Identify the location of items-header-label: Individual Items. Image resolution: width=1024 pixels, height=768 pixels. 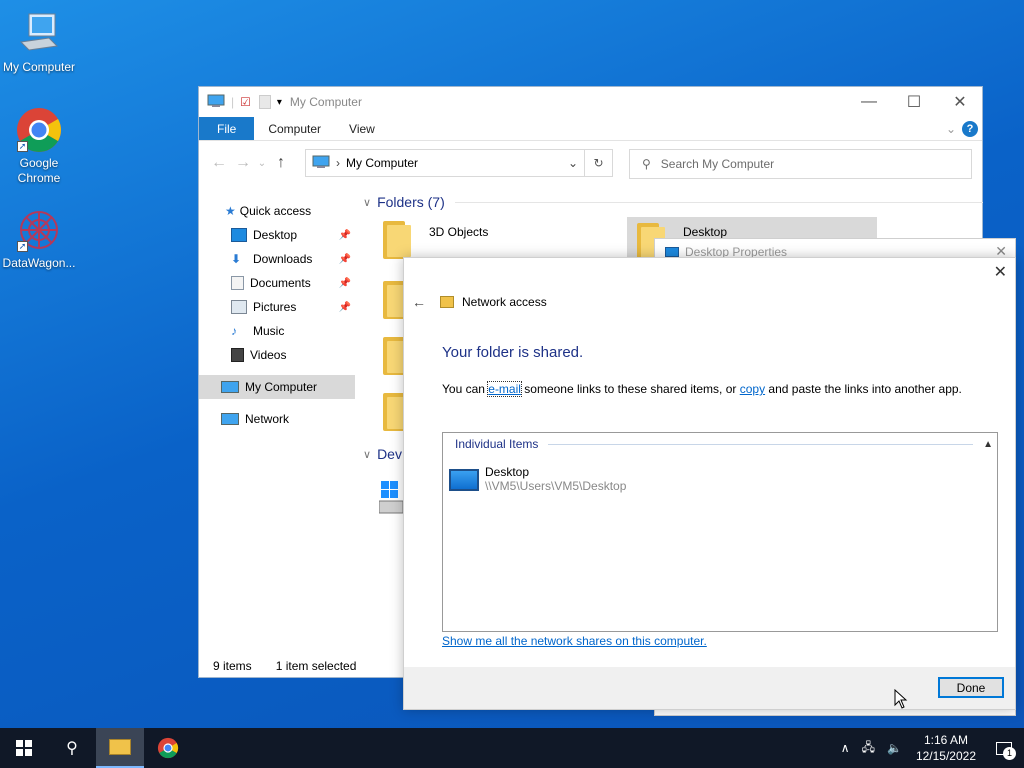
(497, 444).